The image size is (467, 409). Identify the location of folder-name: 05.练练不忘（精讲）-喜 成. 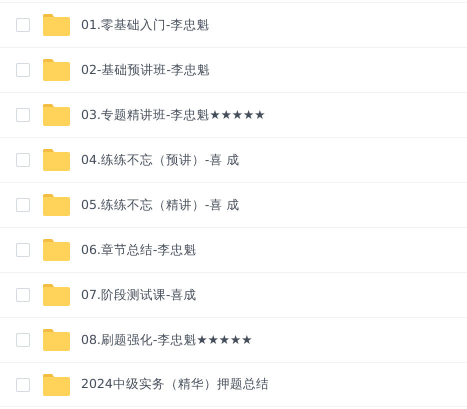
(160, 205).